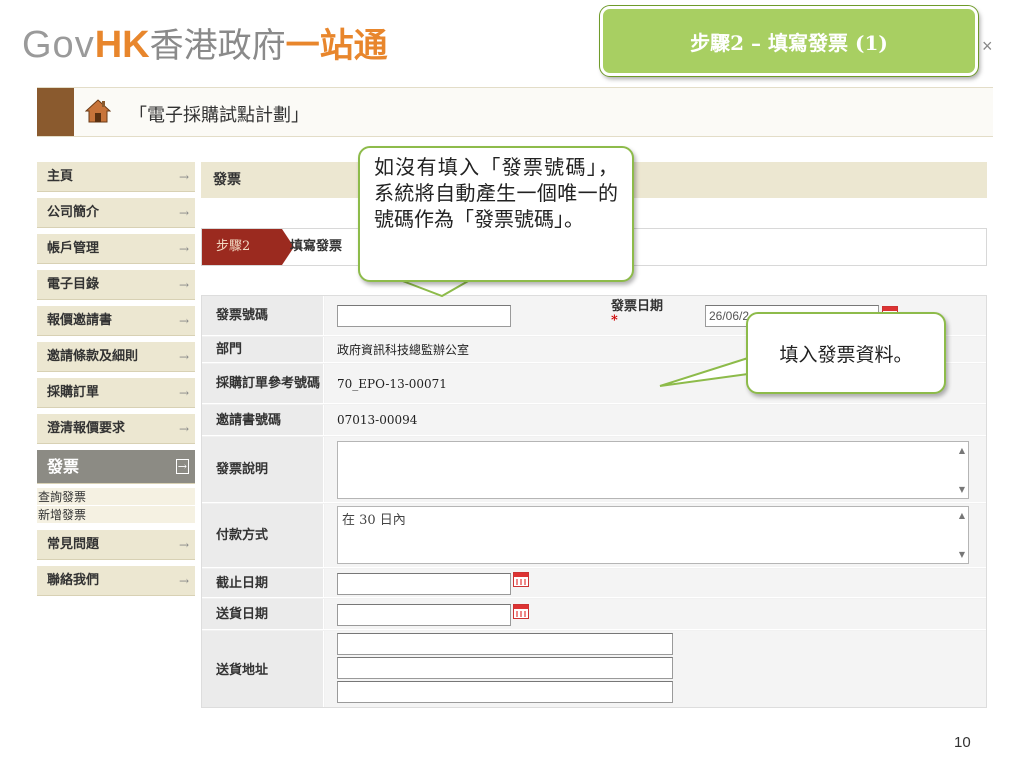 The image size is (1024, 768). Describe the element at coordinates (614, 320) in the screenshot. I see `required-mark: *` at that location.